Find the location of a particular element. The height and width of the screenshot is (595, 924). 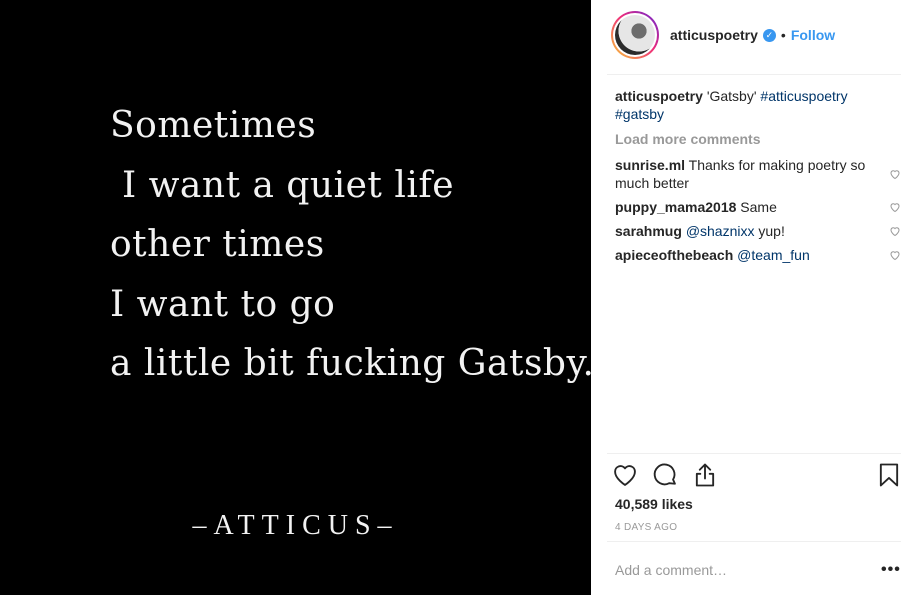

comment-icon is located at coordinates (665, 475).